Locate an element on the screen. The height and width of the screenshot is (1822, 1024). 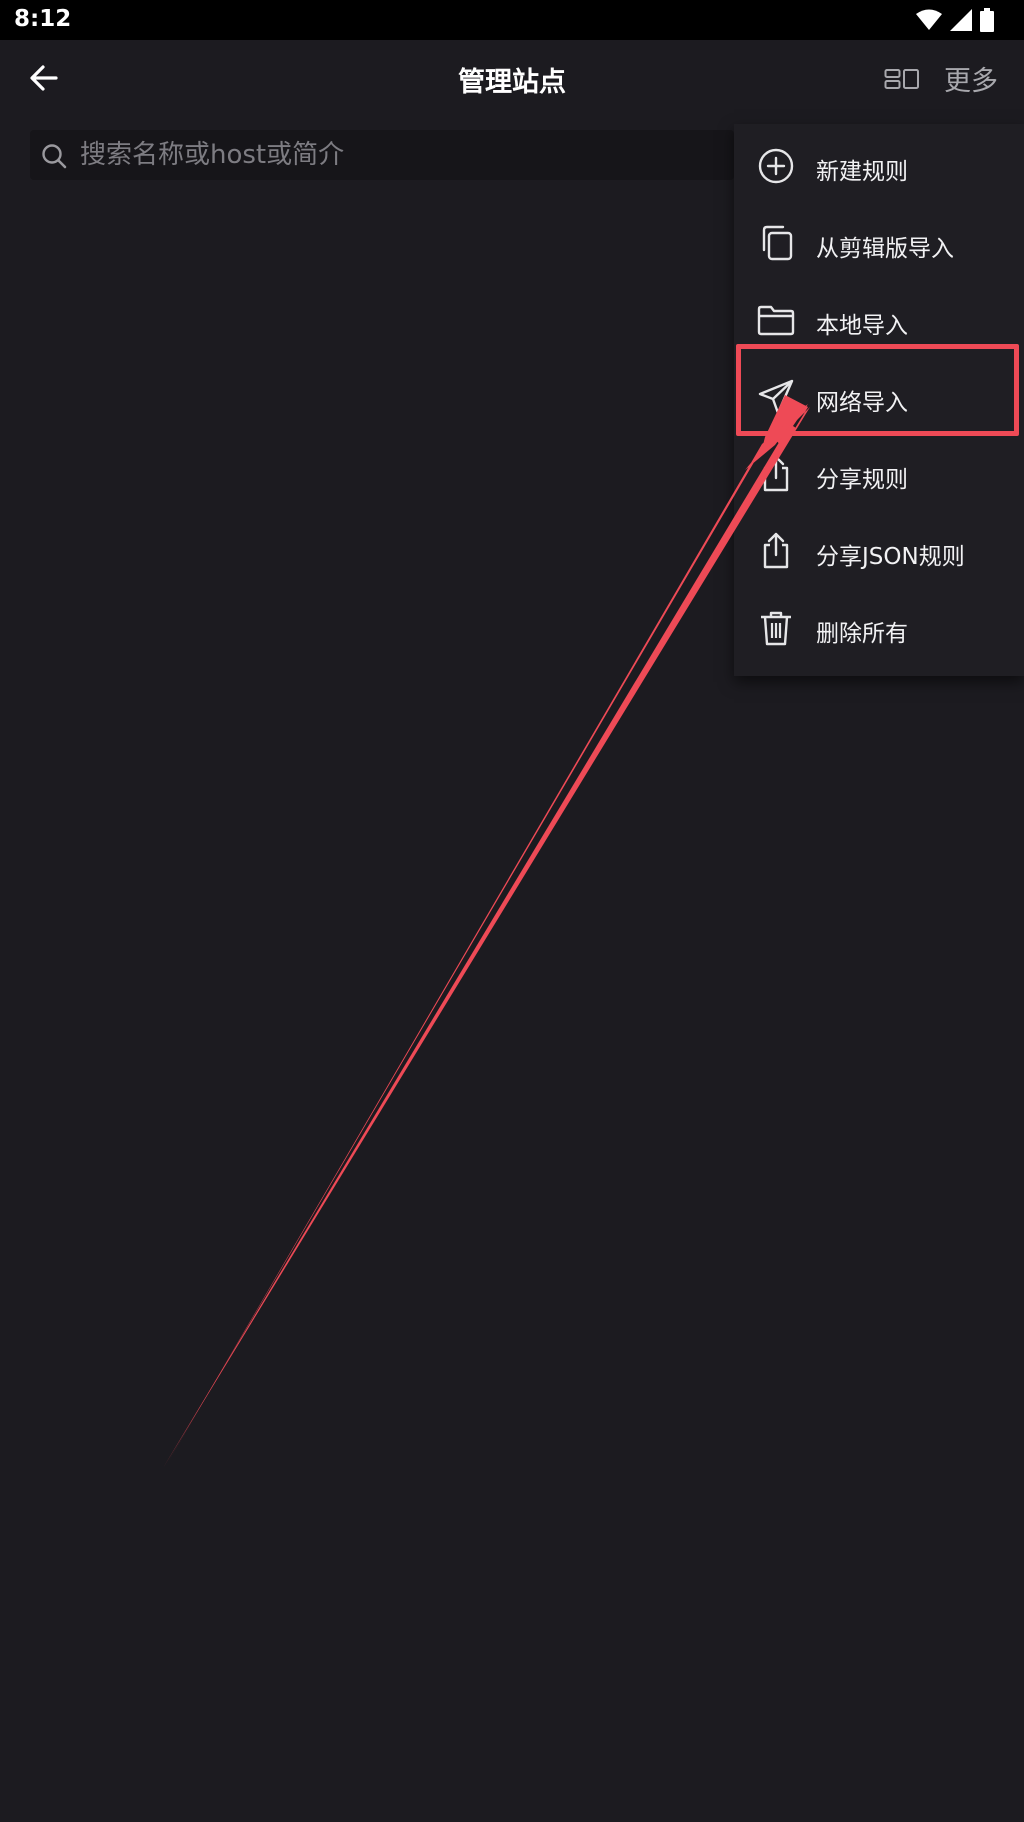
layout-toggle-button is located at coordinates (902, 79).